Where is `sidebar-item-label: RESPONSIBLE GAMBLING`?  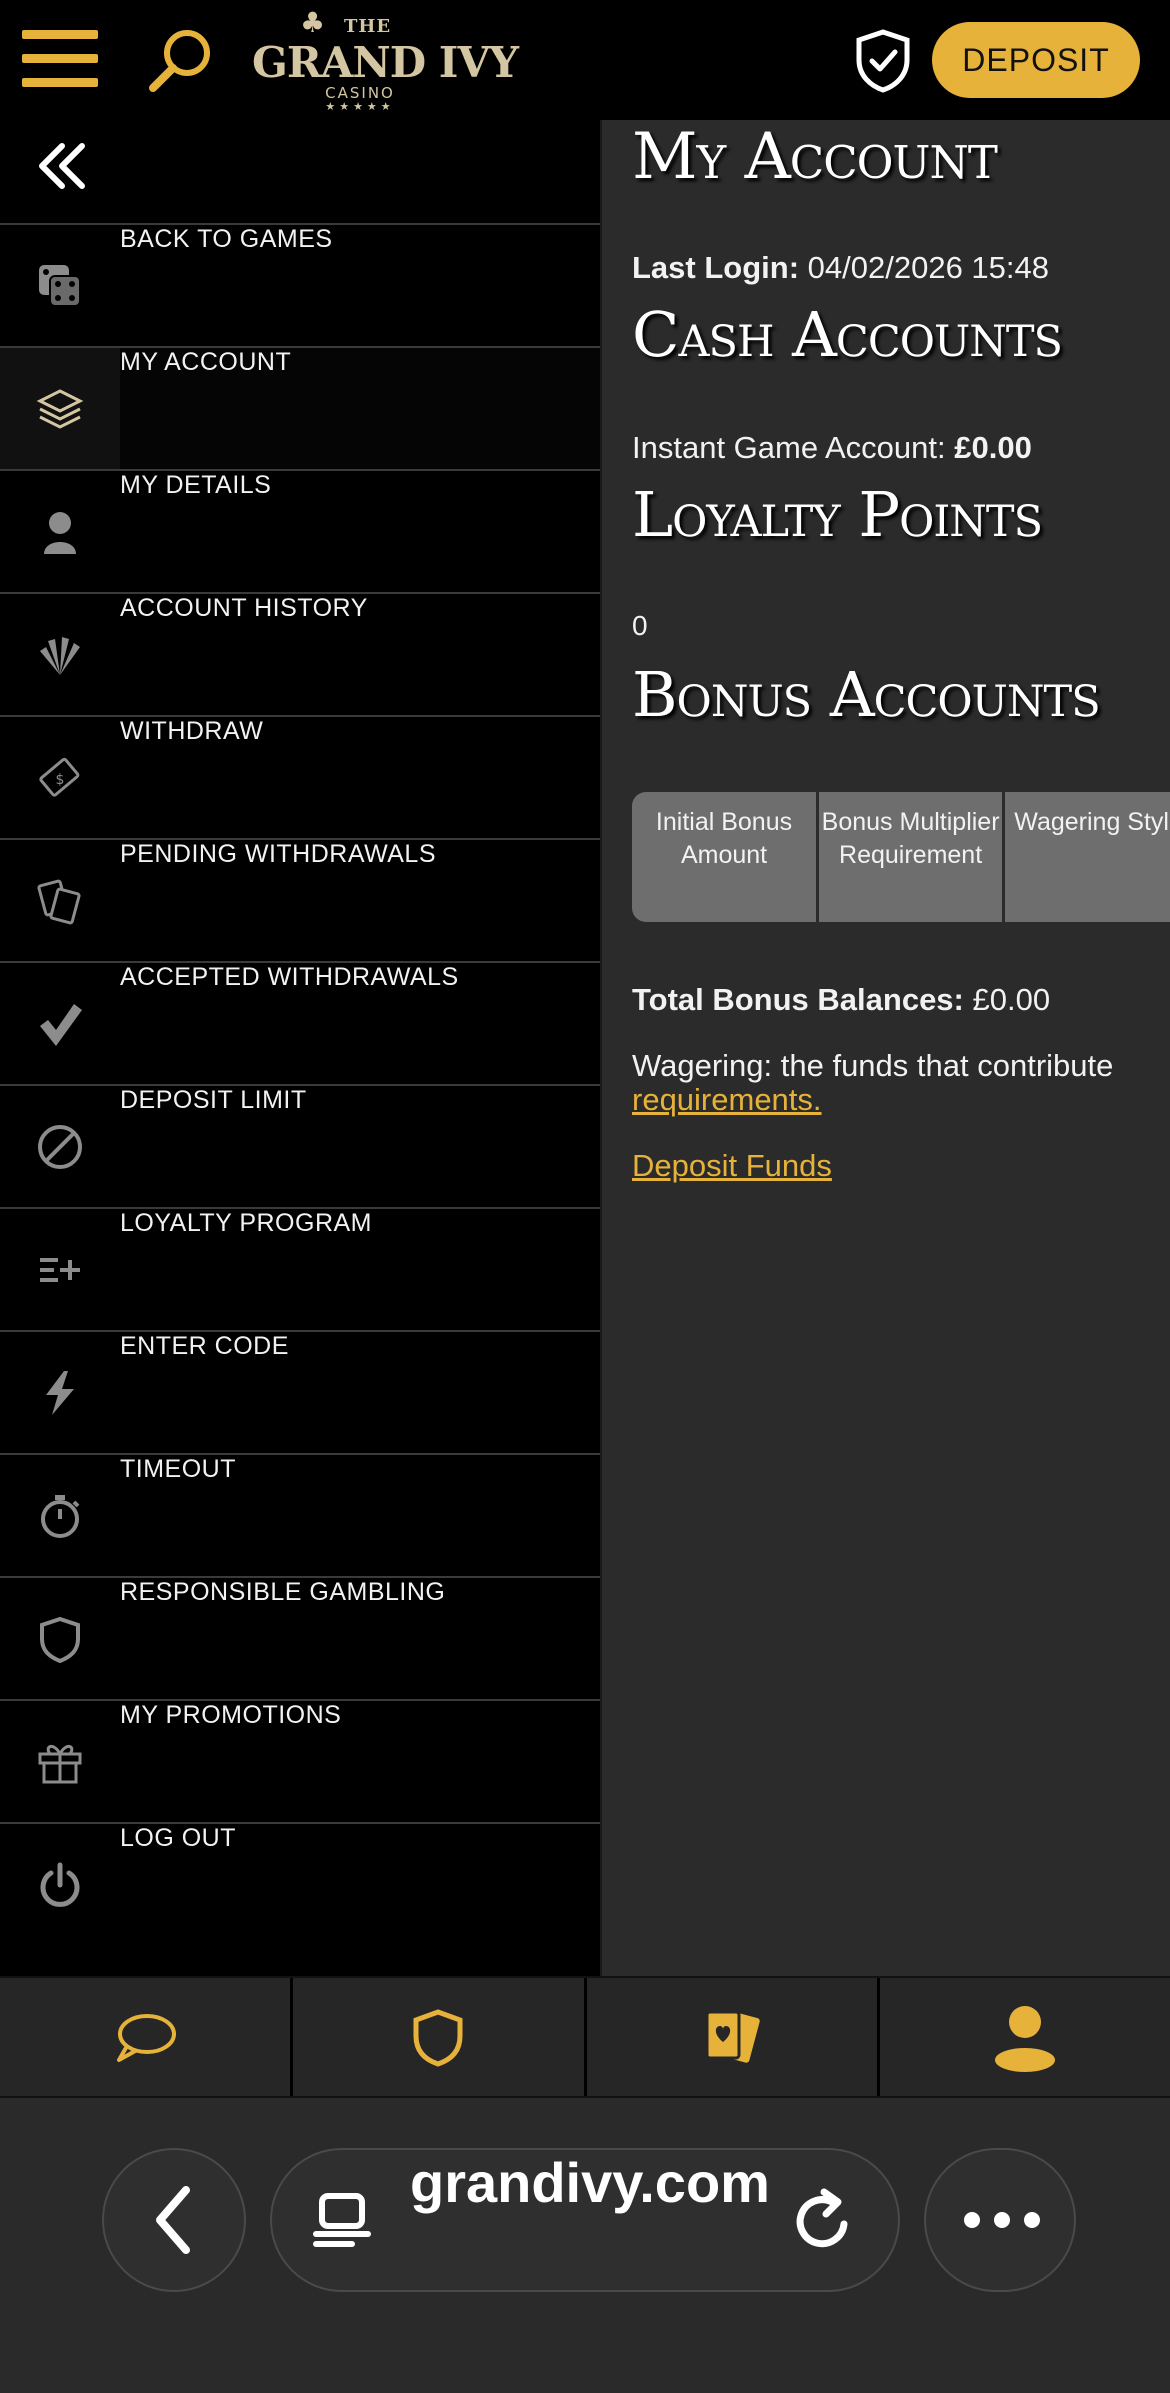 sidebar-item-label: RESPONSIBLE GAMBLING is located at coordinates (283, 1592).